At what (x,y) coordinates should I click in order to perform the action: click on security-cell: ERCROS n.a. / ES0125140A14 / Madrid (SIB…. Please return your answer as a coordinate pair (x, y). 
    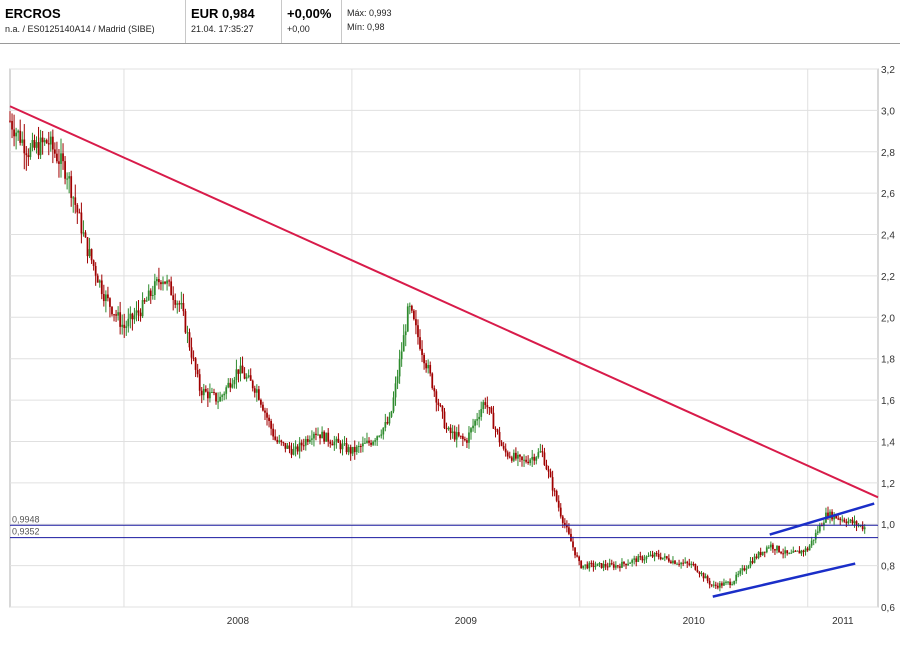
    Looking at the image, I should click on (93, 21).